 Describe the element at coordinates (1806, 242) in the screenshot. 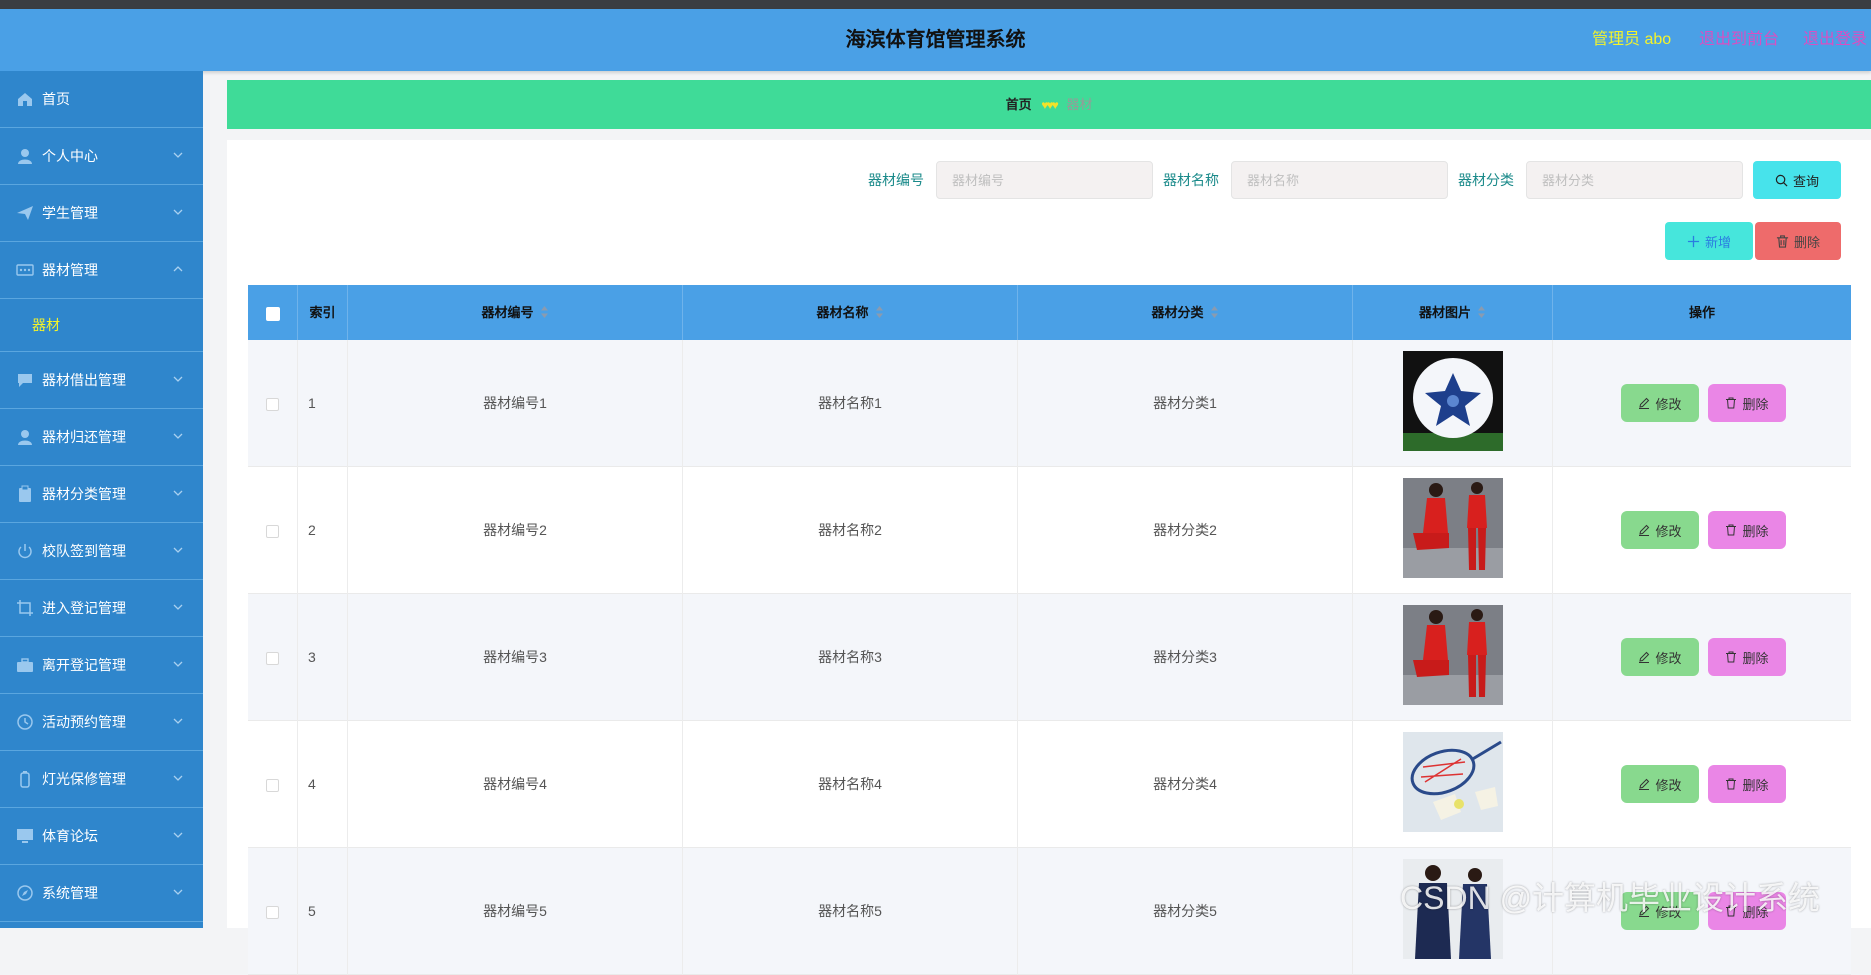

I see `batch-delete-button-label: 删除` at that location.